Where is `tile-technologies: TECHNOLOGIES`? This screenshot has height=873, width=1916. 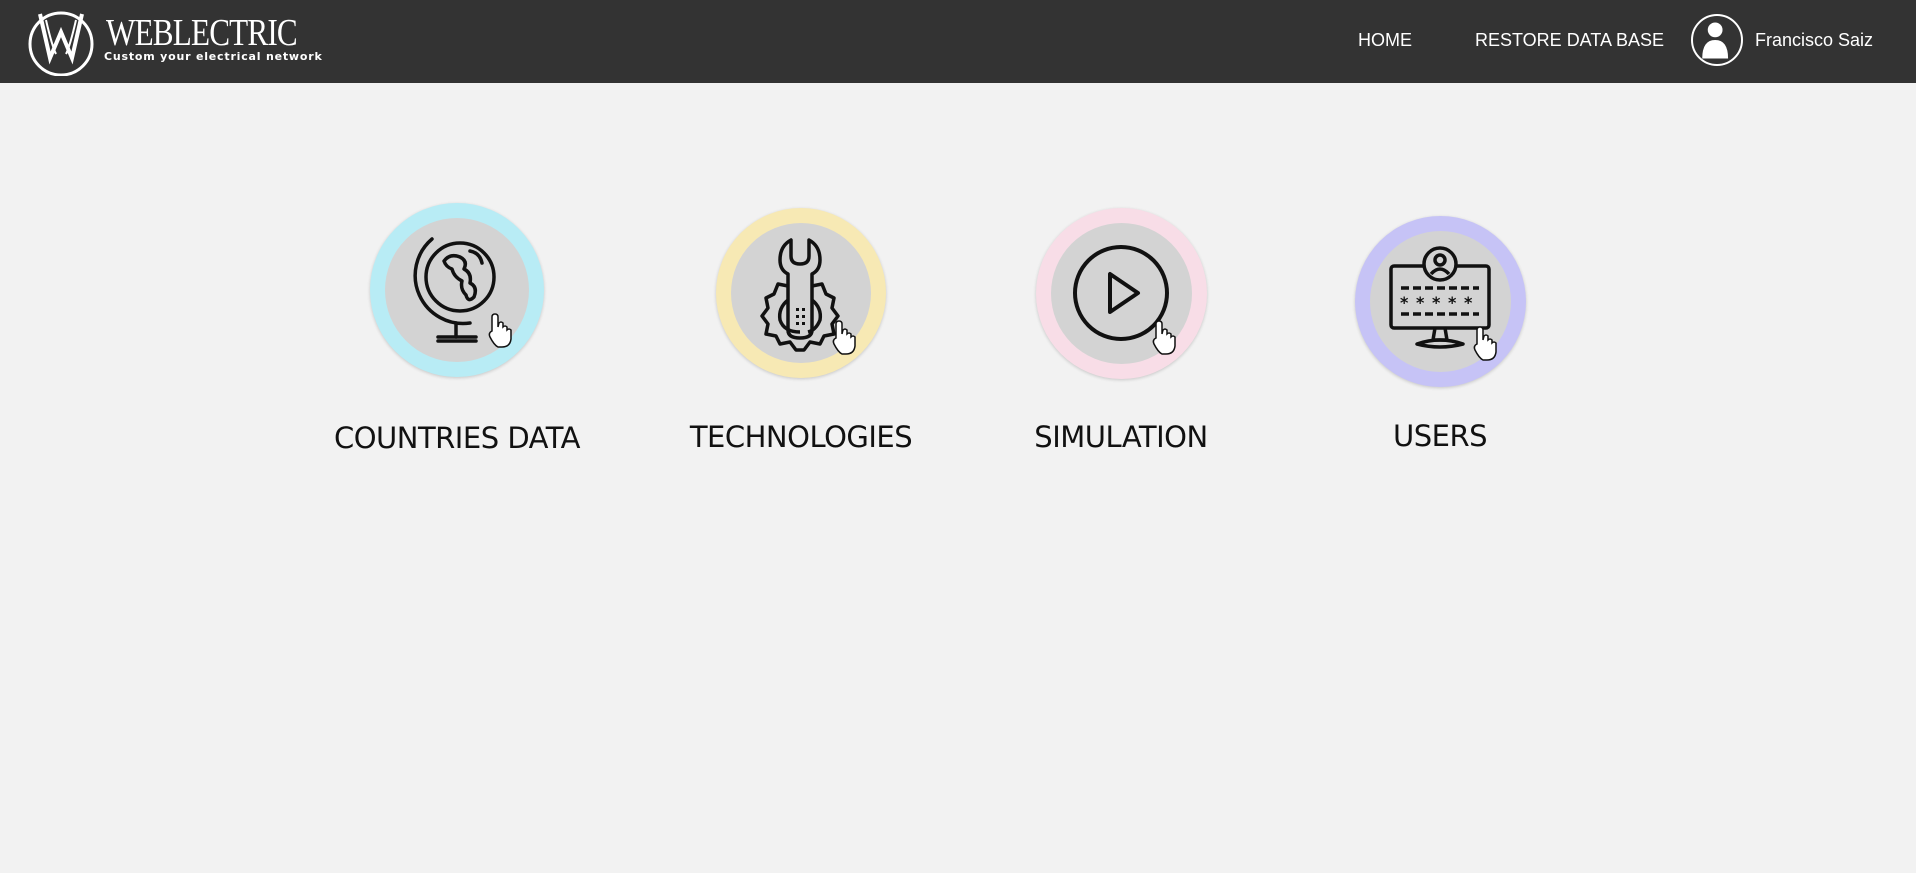 tile-technologies: TECHNOLOGIES is located at coordinates (801, 331).